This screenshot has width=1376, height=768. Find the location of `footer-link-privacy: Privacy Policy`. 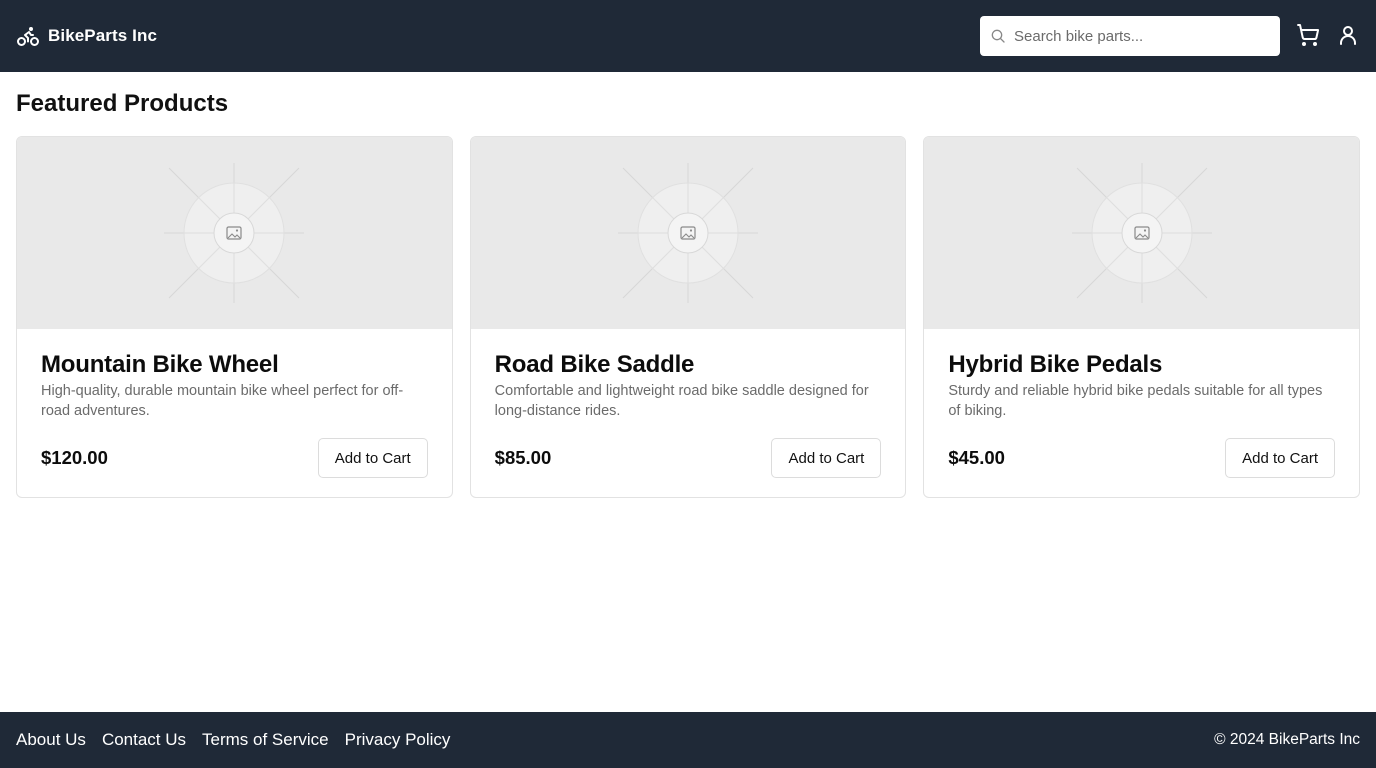

footer-link-privacy: Privacy Policy is located at coordinates (398, 740).